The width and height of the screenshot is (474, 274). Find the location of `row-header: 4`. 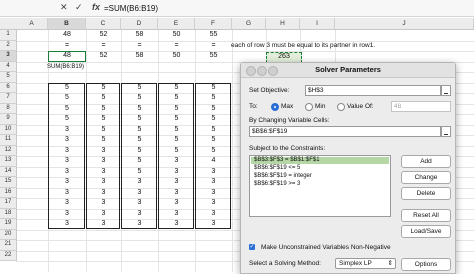

row-header: 4 is located at coordinates (8, 66).